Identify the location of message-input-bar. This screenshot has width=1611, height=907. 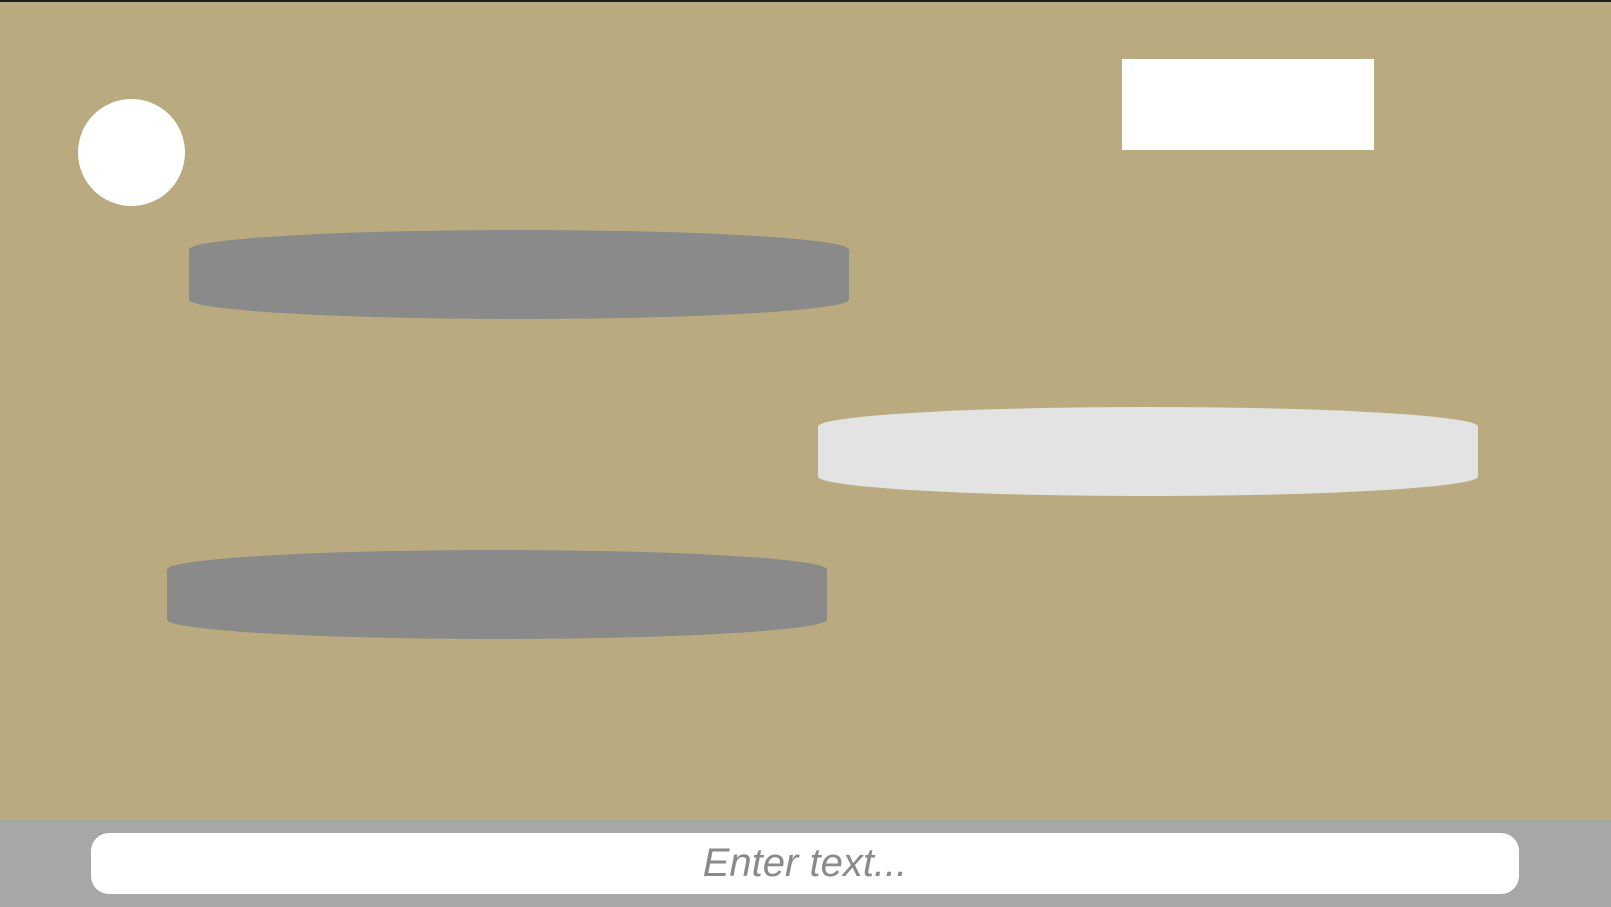
(805, 863).